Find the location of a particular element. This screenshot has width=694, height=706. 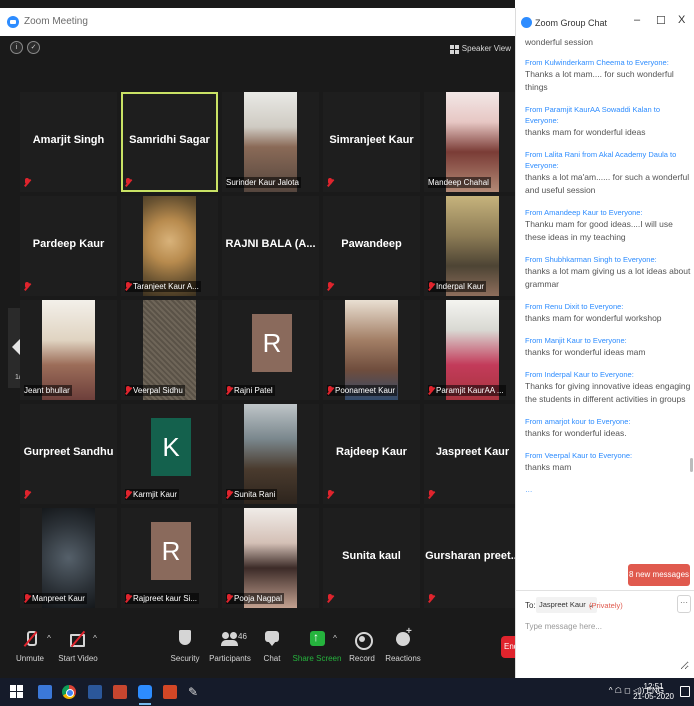

participant-name: Simranjeet Kaur is located at coordinates (371, 140).